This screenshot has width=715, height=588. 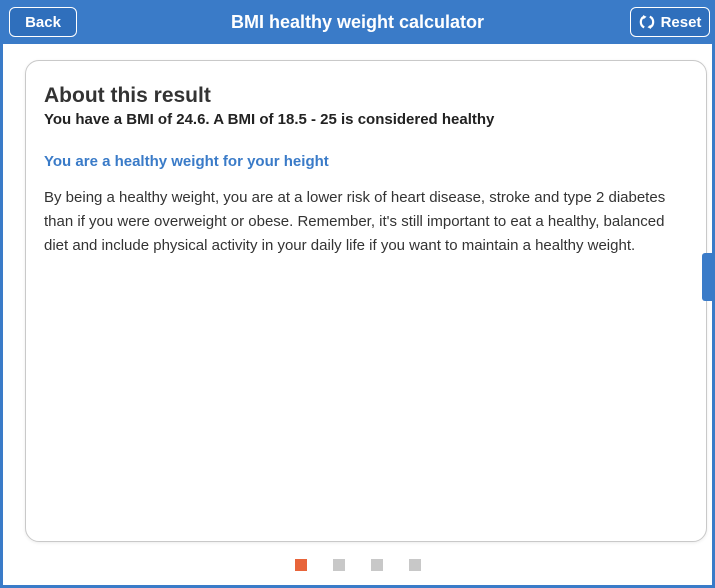 I want to click on side-feedback-tab, so click(x=707, y=277).